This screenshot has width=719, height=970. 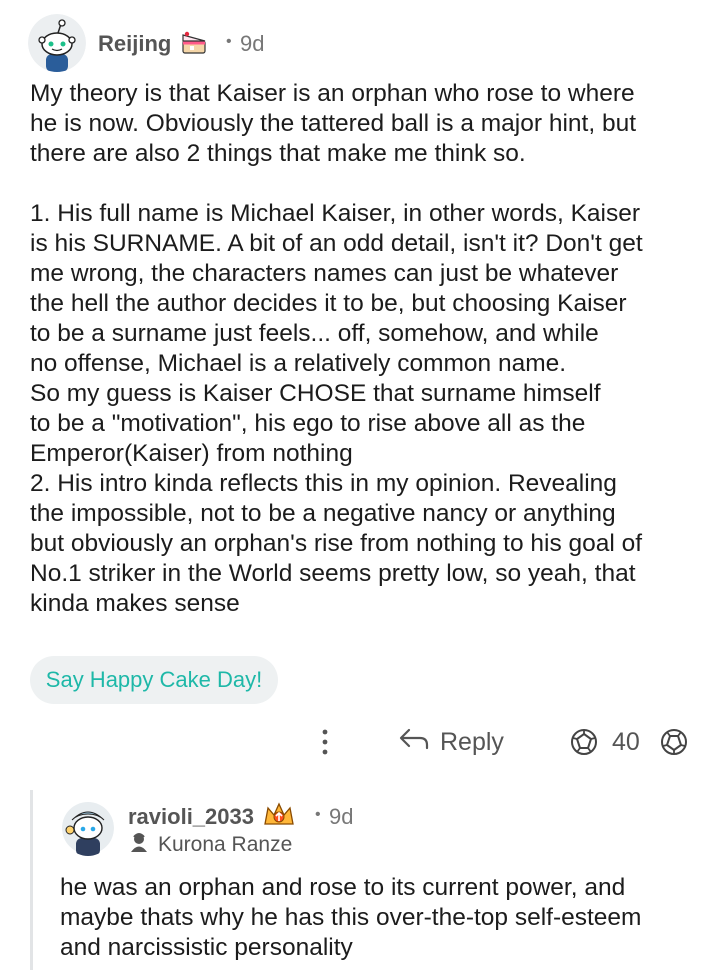 What do you see at coordinates (472, 741) in the screenshot?
I see `reply-label: Reply` at bounding box center [472, 741].